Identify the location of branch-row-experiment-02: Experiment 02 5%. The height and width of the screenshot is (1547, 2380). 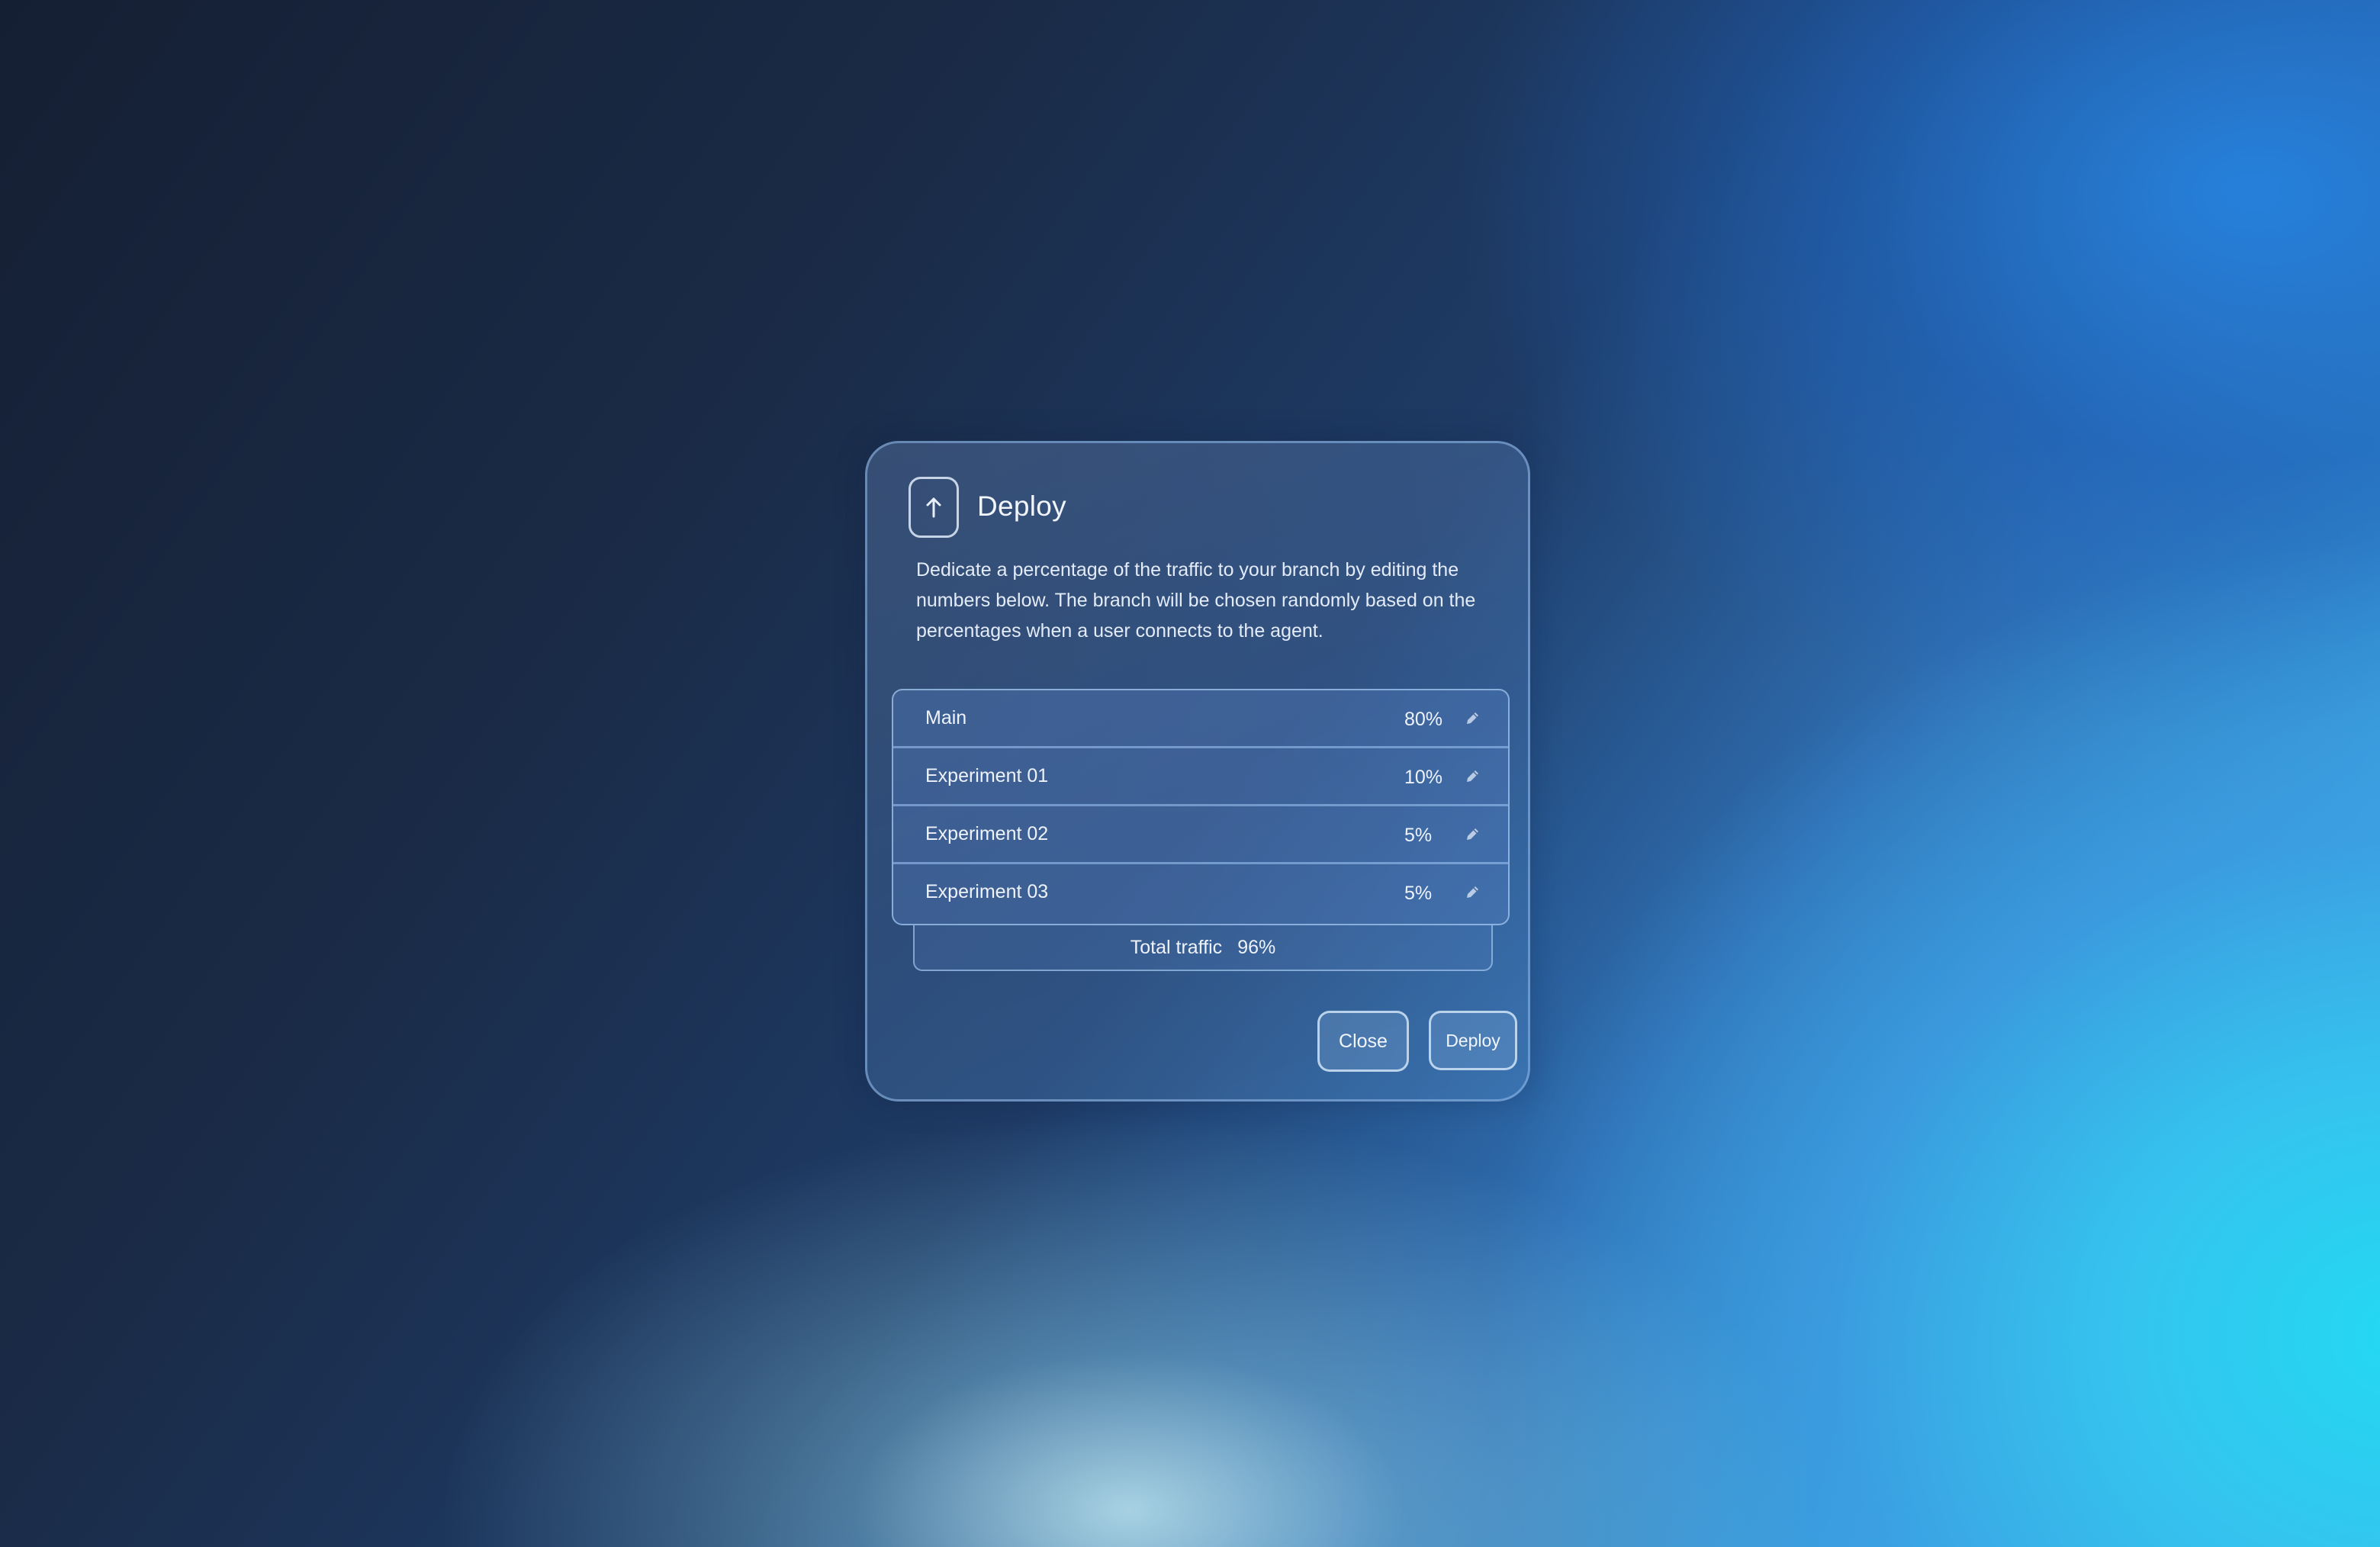
(1200, 835).